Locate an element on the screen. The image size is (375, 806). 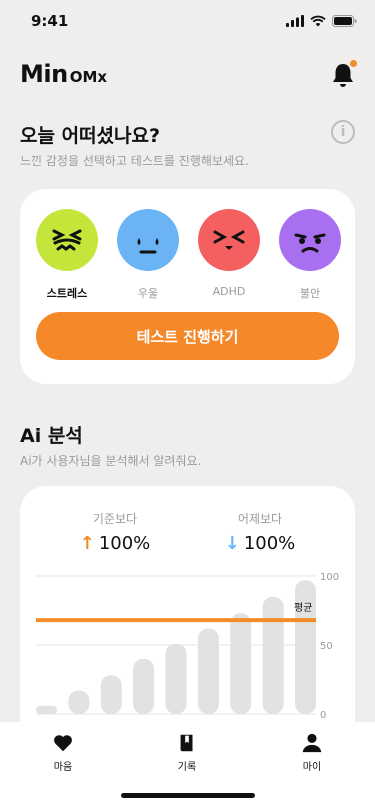
book-icon is located at coordinates (186, 743).